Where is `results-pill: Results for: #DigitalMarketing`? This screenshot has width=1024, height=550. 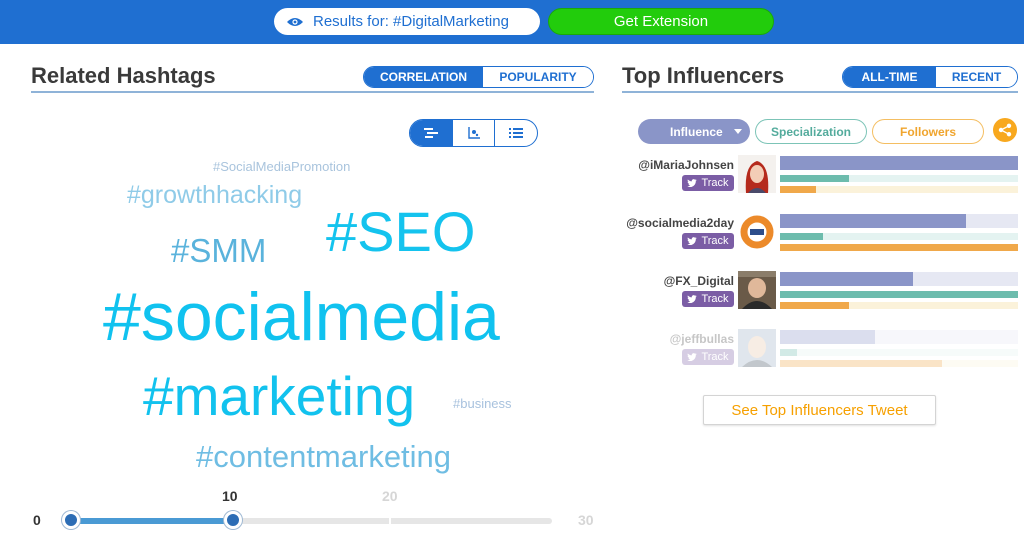 results-pill: Results for: #DigitalMarketing is located at coordinates (407, 21).